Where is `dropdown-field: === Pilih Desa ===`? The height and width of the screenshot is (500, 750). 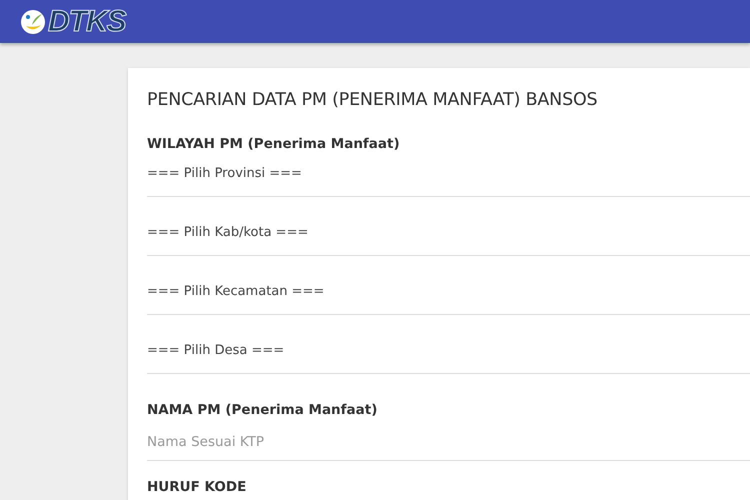
dropdown-field: === Pilih Desa === is located at coordinates (448, 358).